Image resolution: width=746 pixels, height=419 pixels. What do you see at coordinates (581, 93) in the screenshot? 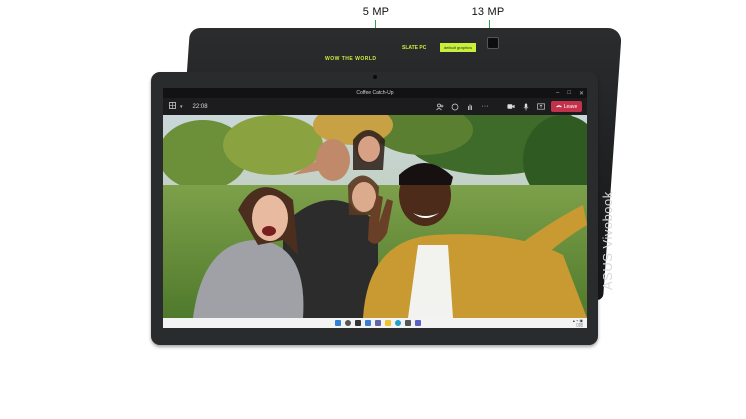
I see `close-button: ✕` at bounding box center [581, 93].